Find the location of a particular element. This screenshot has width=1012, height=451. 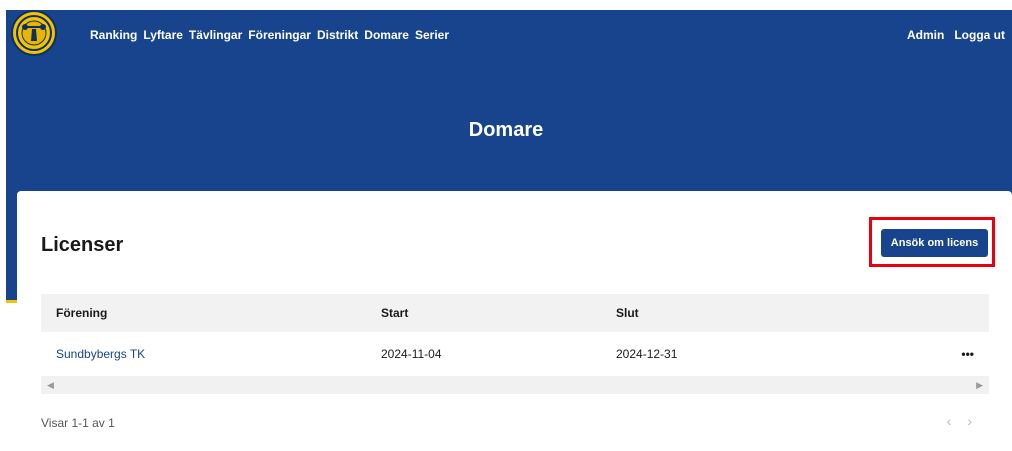

club-link: Sundbybergs TK is located at coordinates (100, 354).